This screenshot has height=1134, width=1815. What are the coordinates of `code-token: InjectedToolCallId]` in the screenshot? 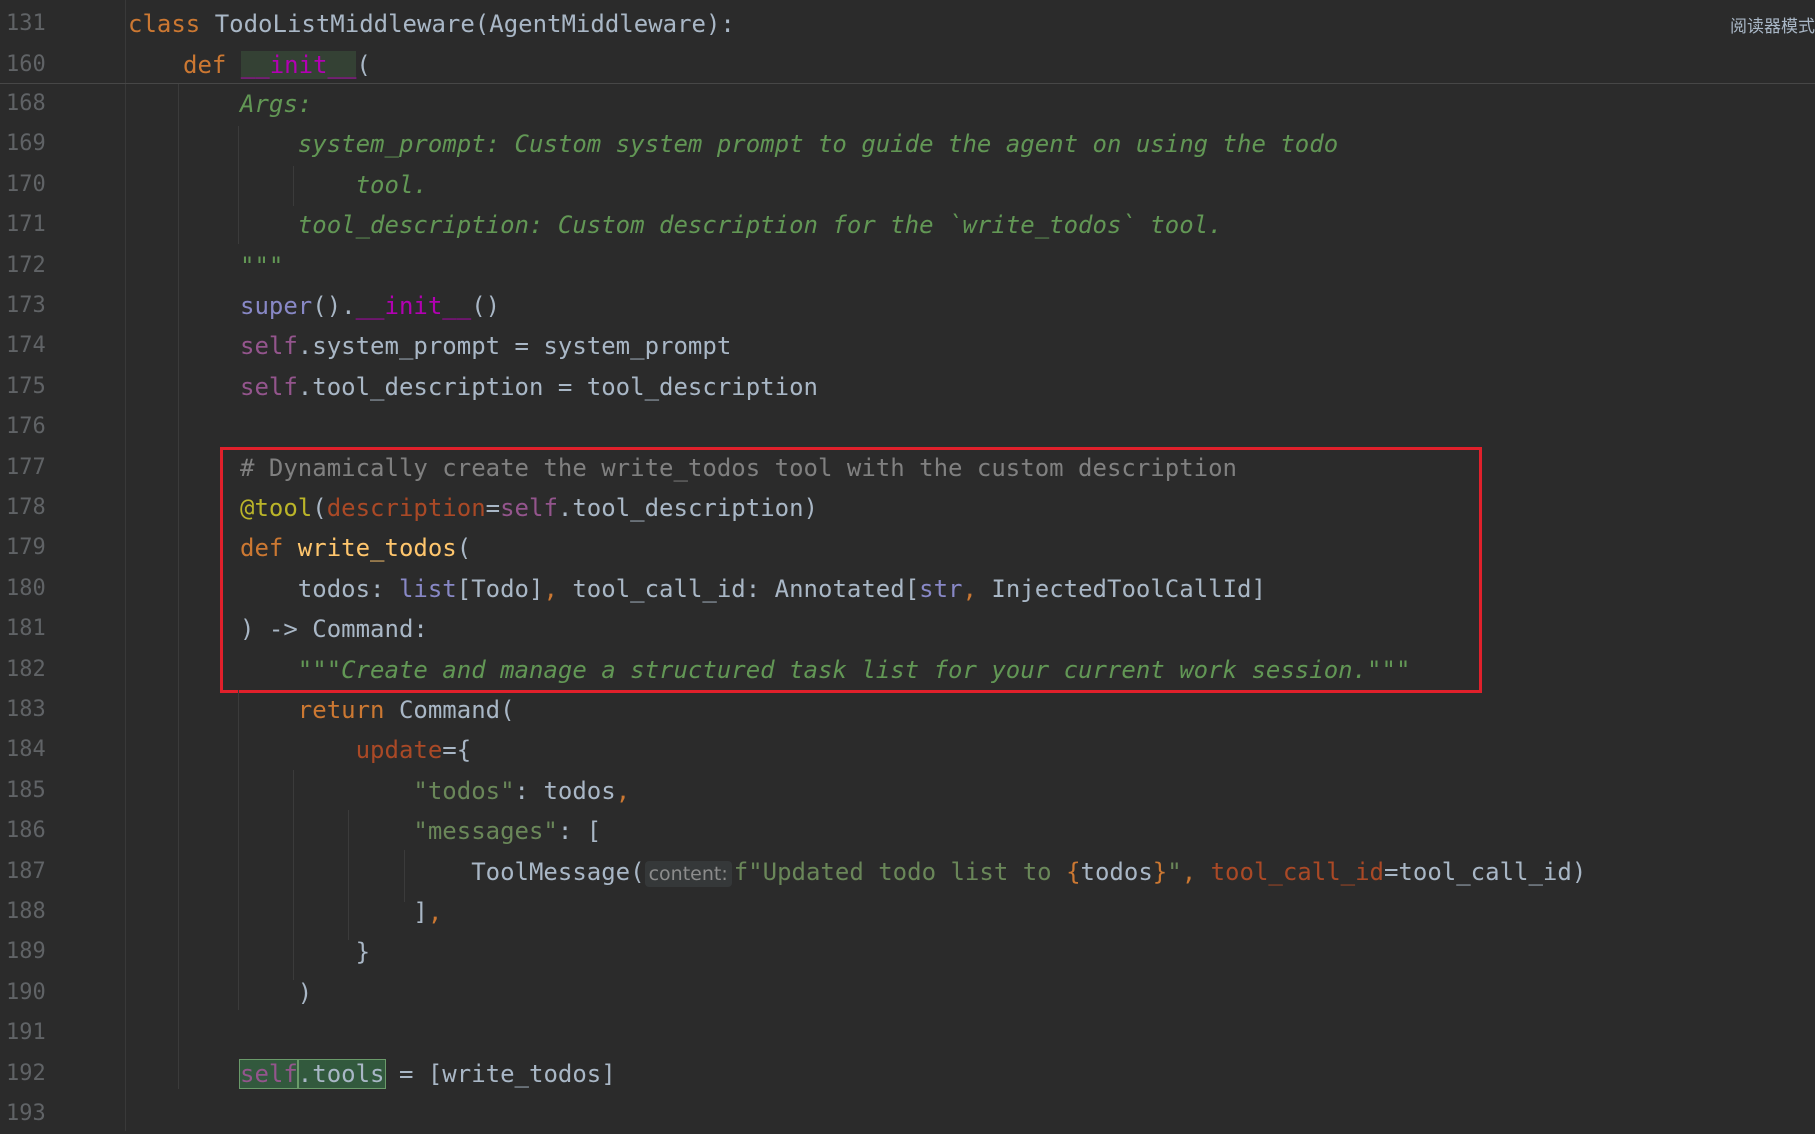 It's located at (1128, 588).